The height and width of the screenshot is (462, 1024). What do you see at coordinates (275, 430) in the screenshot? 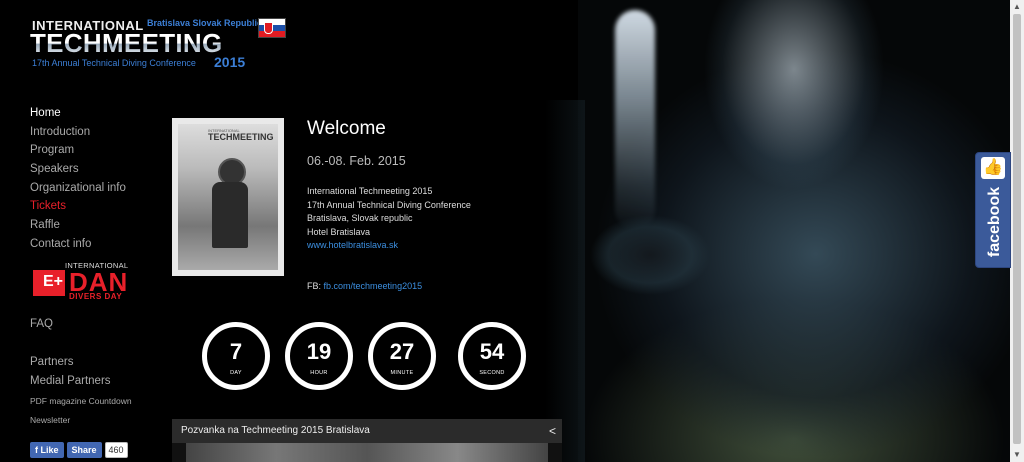
I see `video-title: Pozvanka na Techmeeting 2015 Bratislava` at bounding box center [275, 430].